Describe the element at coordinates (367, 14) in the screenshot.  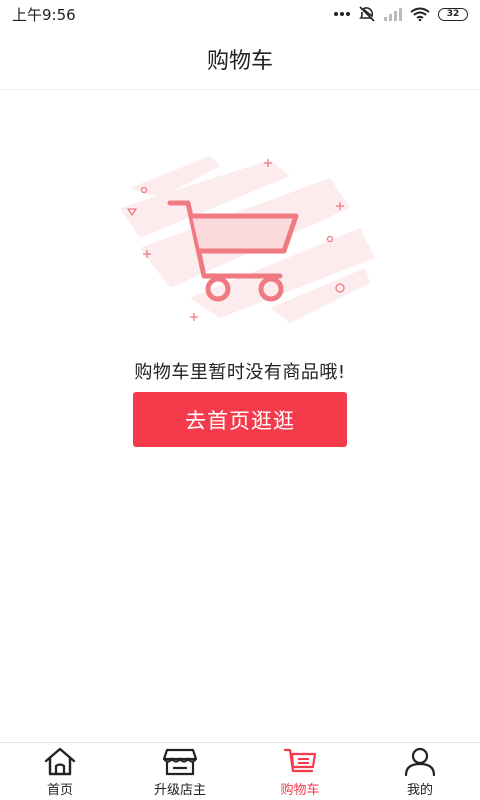
I see `alarm-off-icon` at that location.